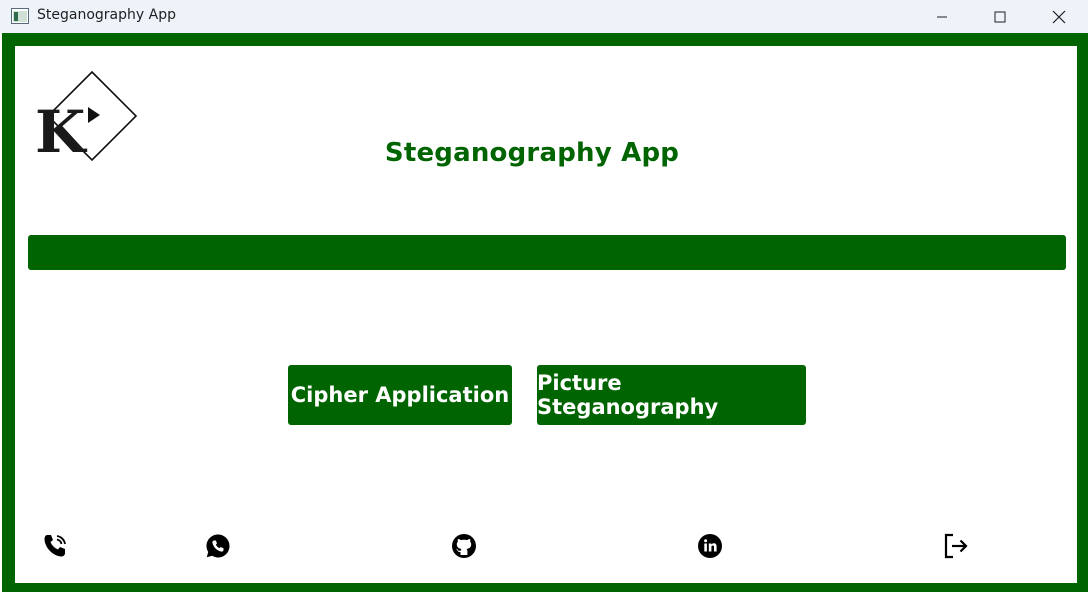 This screenshot has width=1088, height=592. Describe the element at coordinates (400, 395) in the screenshot. I see `cipher-application-button: Cipher Application` at that location.